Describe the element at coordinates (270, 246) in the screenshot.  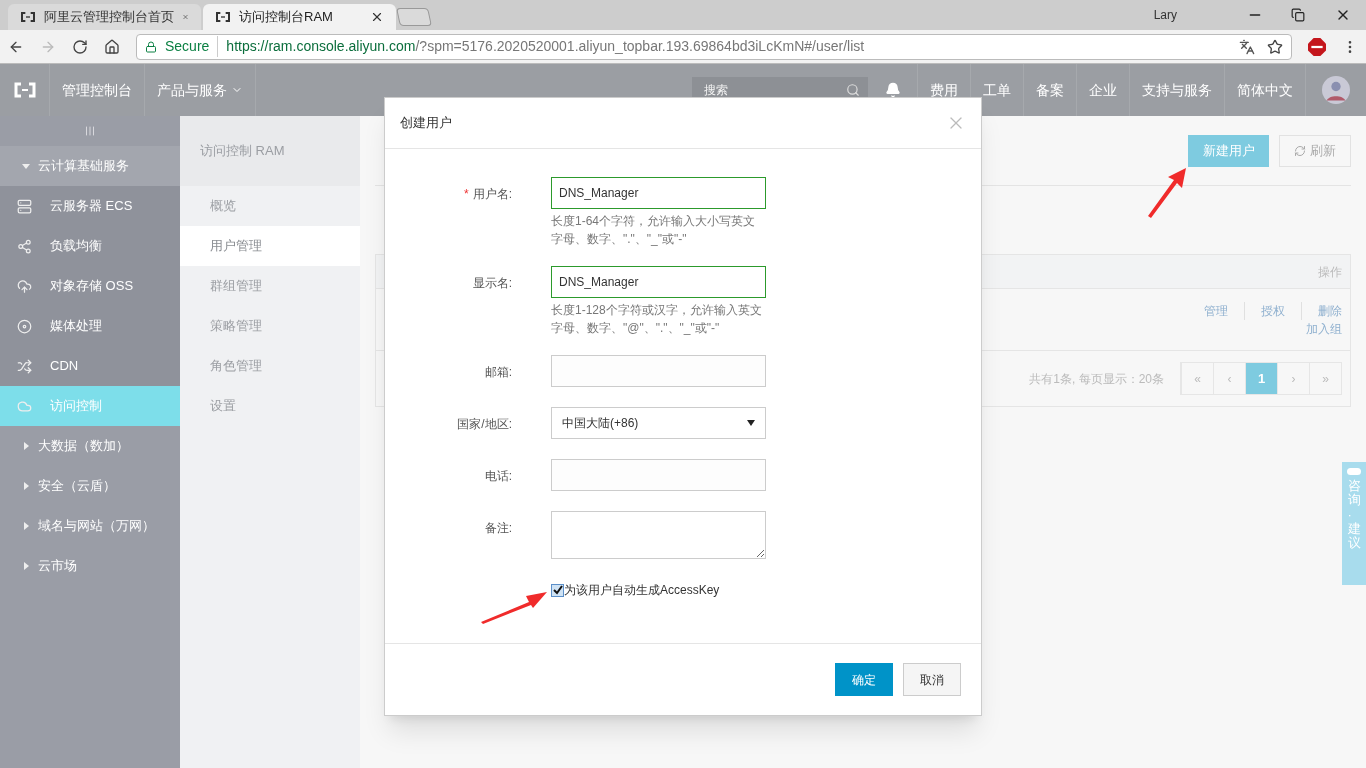
I see `subnav-item: 用户管理` at that location.